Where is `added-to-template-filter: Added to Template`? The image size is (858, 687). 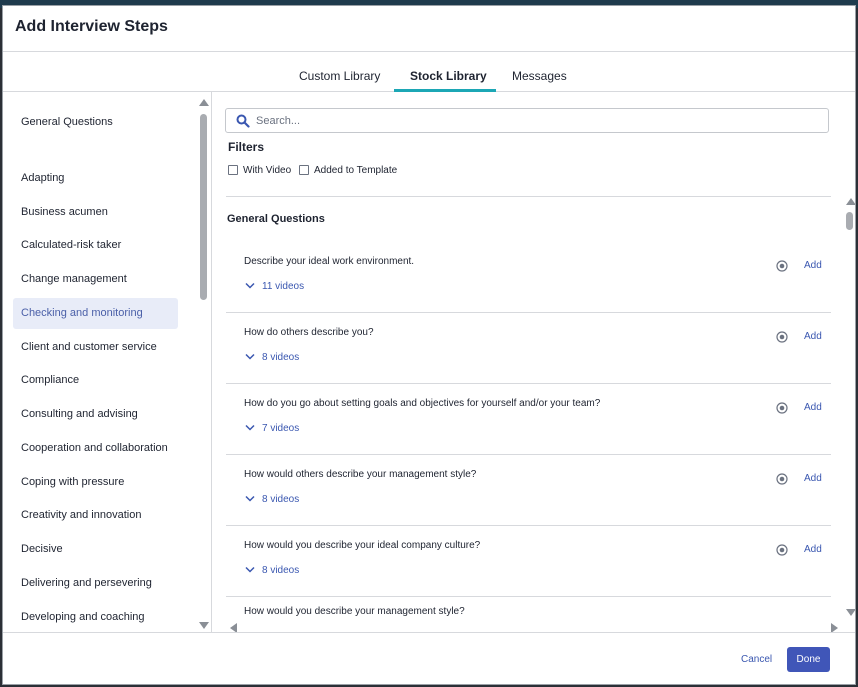
added-to-template-filter: Added to Template is located at coordinates (348, 170).